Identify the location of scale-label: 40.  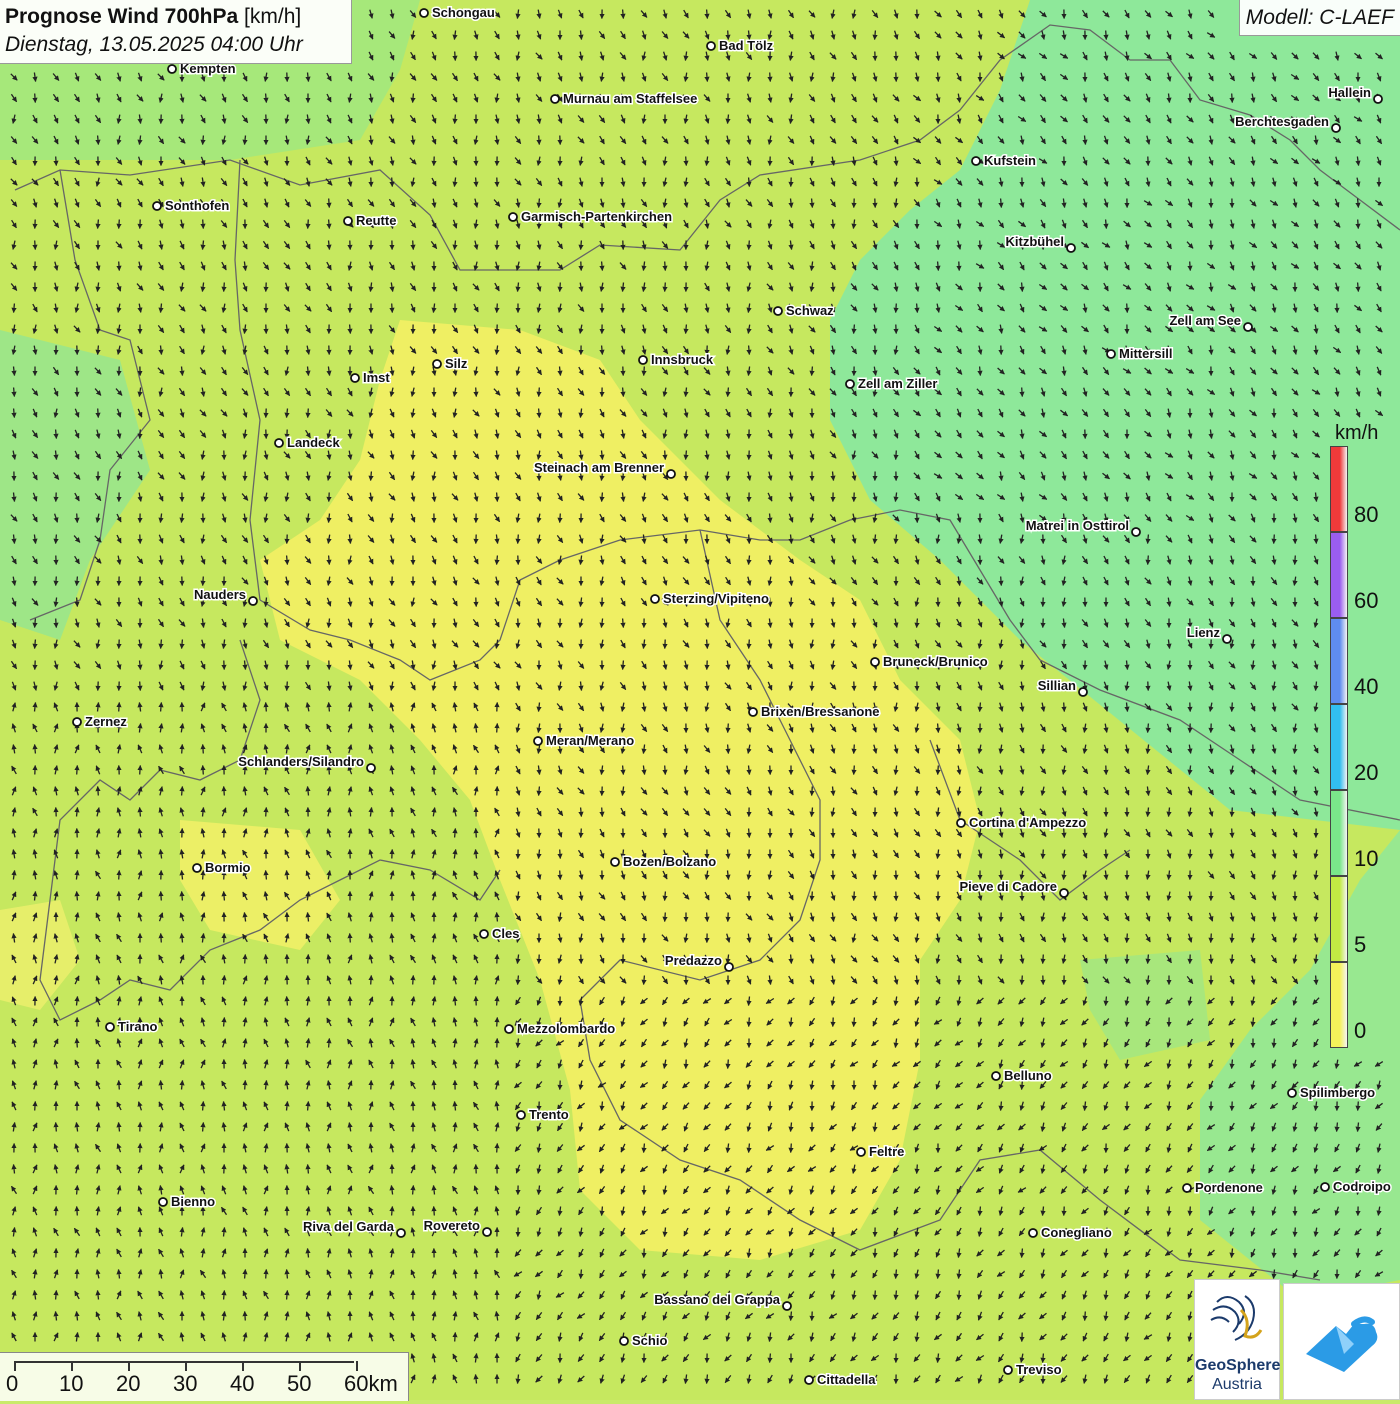
(242, 1384).